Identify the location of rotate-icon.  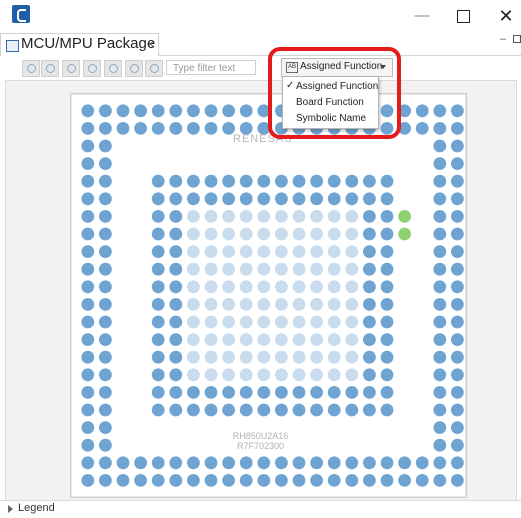
(134, 68).